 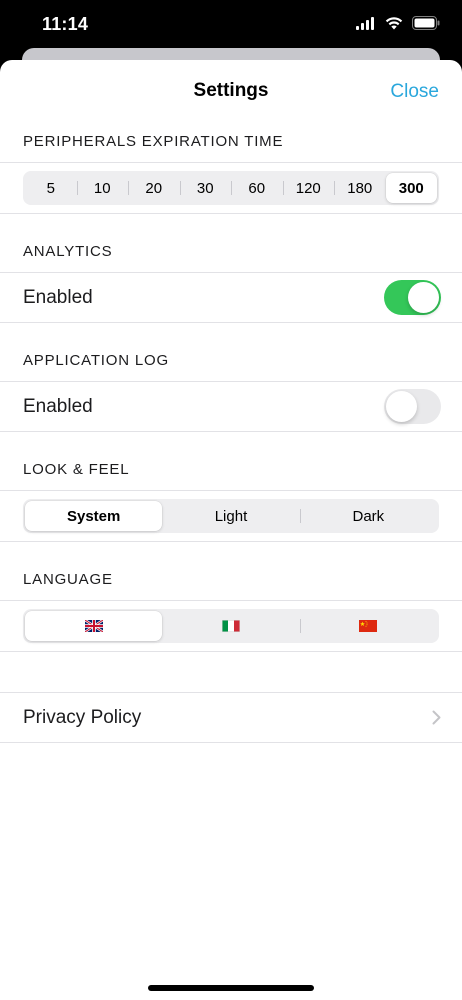 I want to click on analytics-row: Enabled, so click(x=231, y=297).